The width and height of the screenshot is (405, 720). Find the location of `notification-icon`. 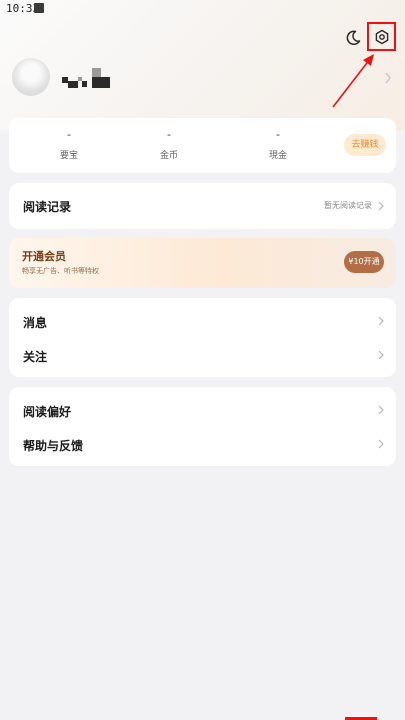

notification-icon is located at coordinates (39, 8).